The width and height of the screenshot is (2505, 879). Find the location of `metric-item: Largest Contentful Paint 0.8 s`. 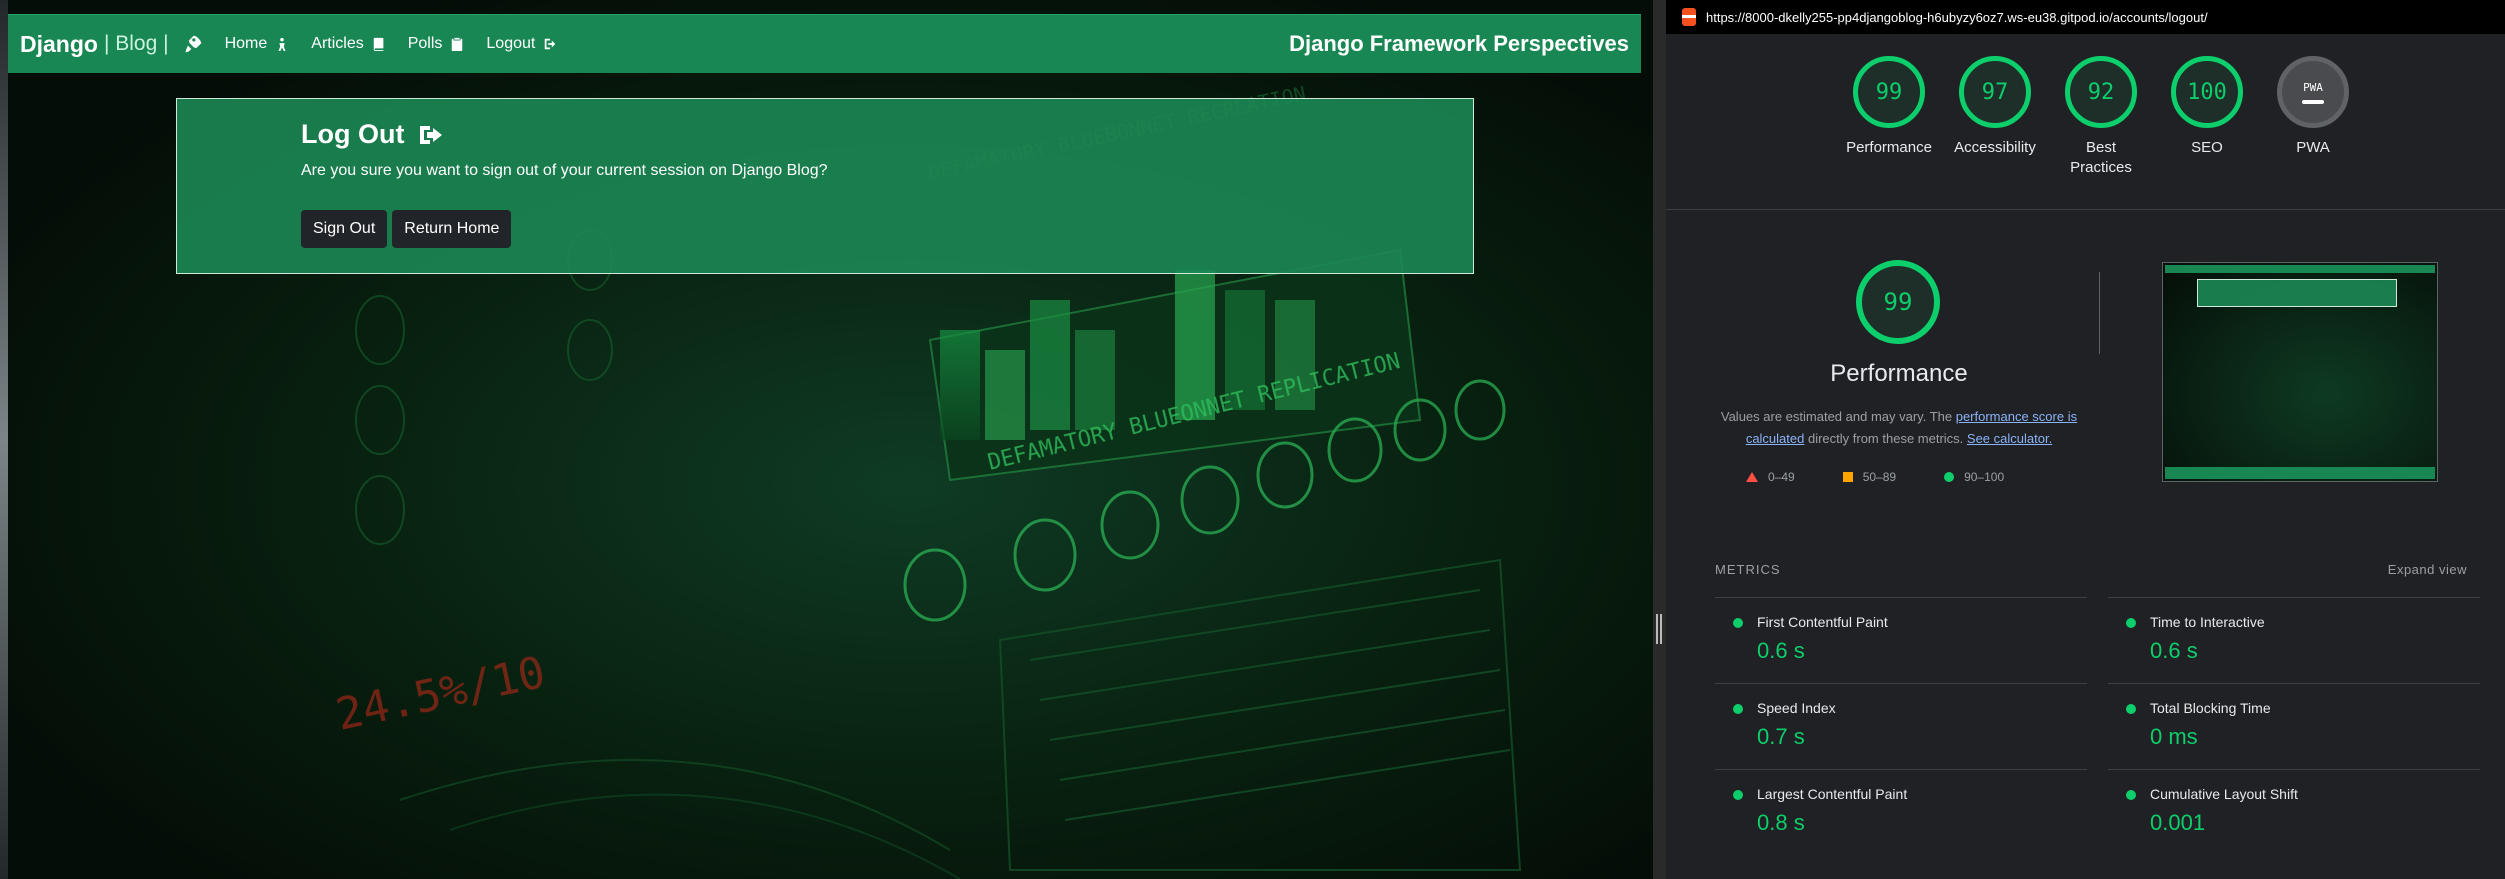

metric-item: Largest Contentful Paint 0.8 s is located at coordinates (1901, 812).